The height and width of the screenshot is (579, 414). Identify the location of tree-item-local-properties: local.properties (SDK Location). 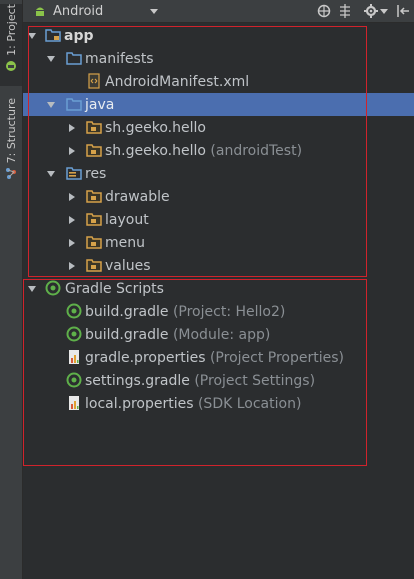
(218, 403).